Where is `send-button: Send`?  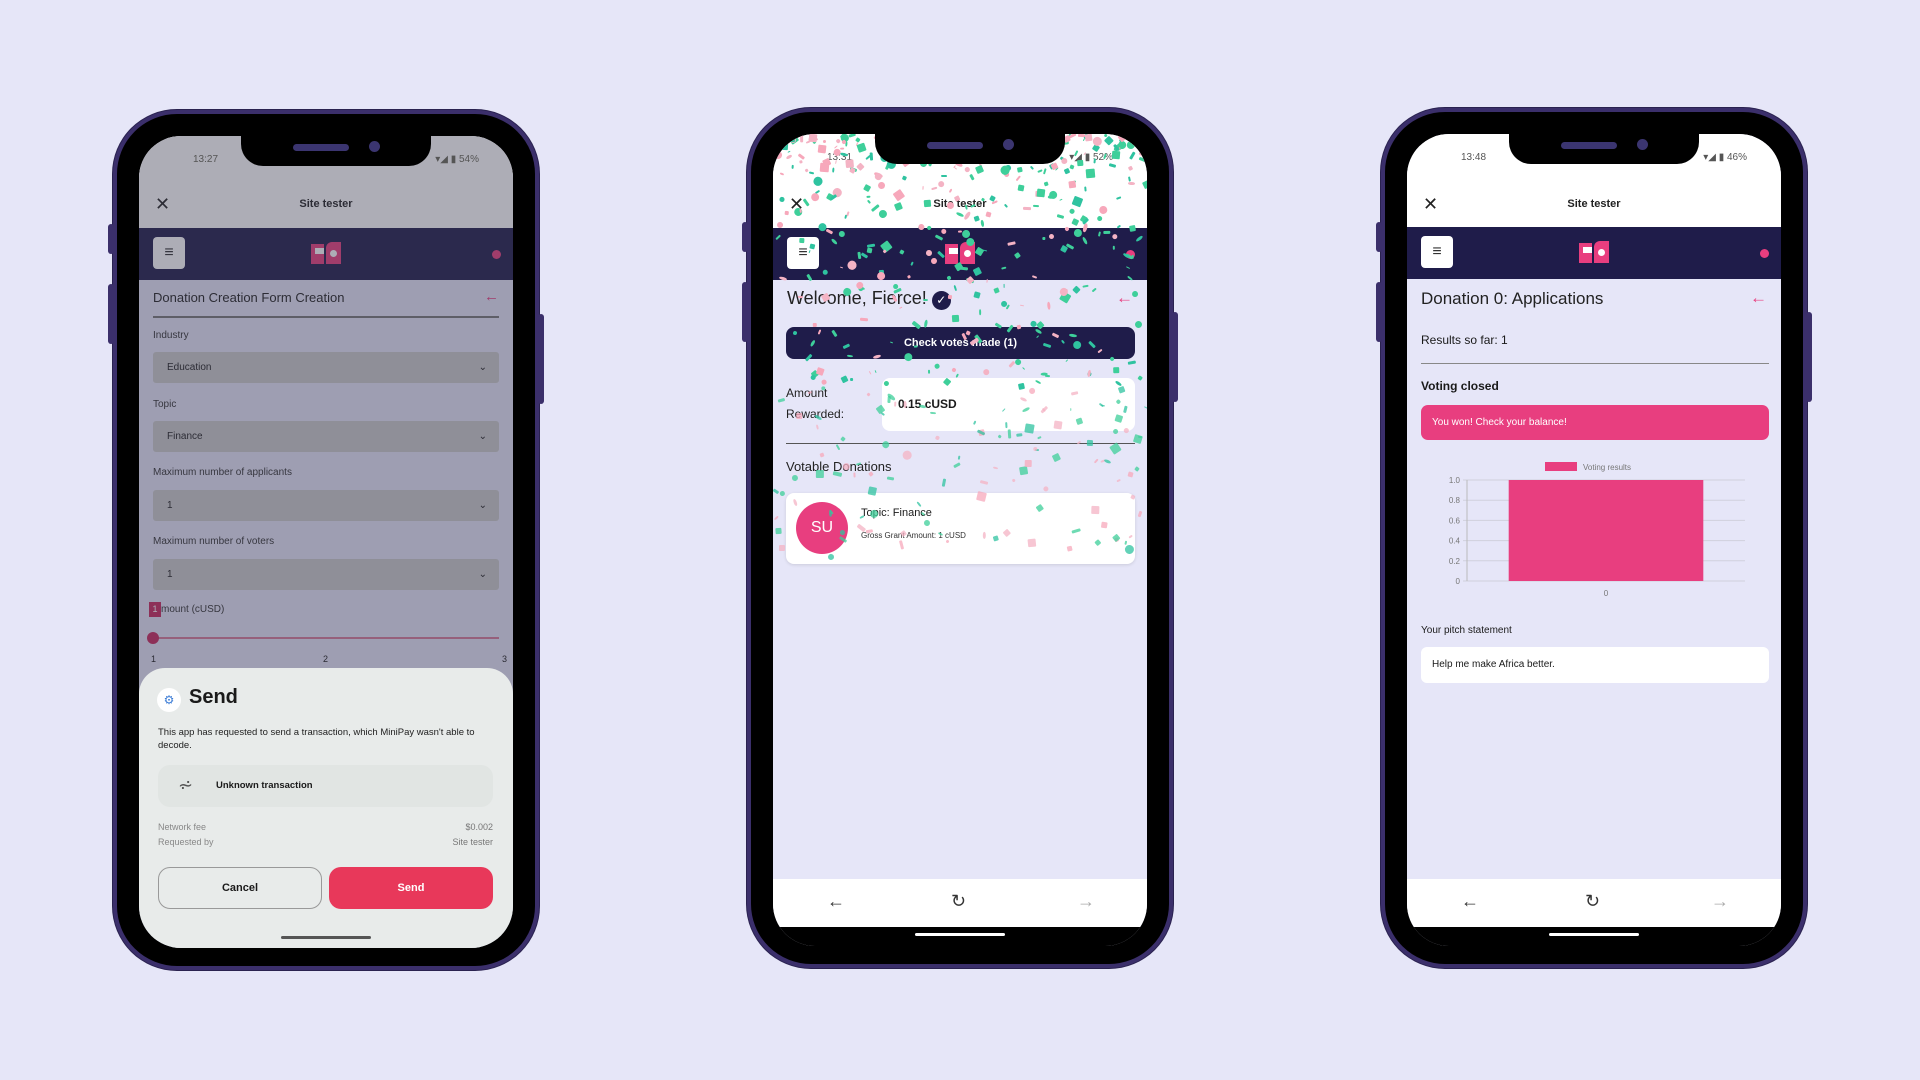 send-button: Send is located at coordinates (411, 888).